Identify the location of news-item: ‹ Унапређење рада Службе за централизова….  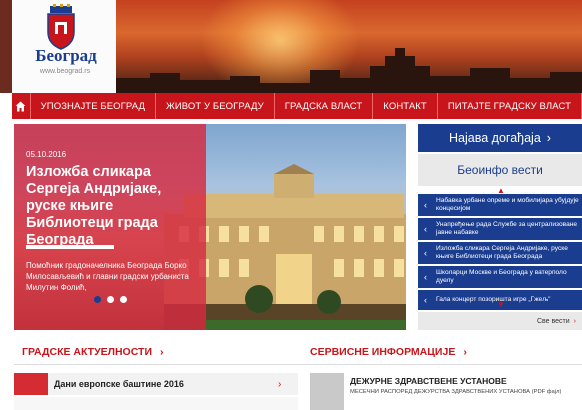
(500, 229).